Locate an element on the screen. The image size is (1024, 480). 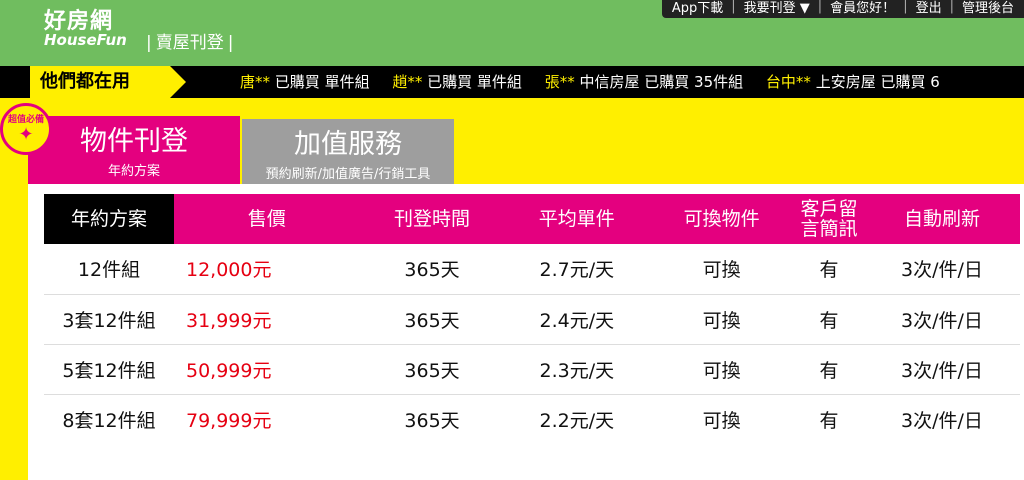
publish-dropdown: 我要刊登 ▼ is located at coordinates (777, 8).